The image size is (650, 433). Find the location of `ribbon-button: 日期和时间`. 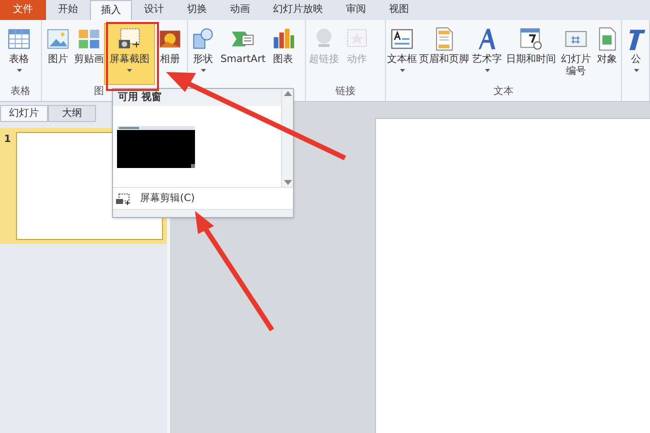

ribbon-button: 日期和时间 is located at coordinates (531, 54).